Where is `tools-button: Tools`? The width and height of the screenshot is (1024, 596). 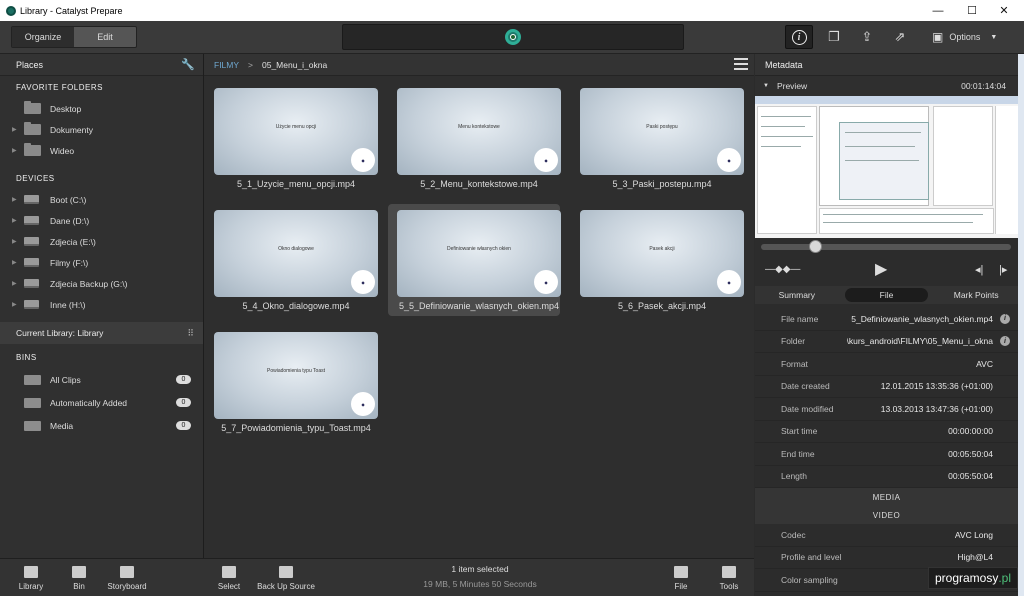
tools-button: Tools is located at coordinates (729, 578).